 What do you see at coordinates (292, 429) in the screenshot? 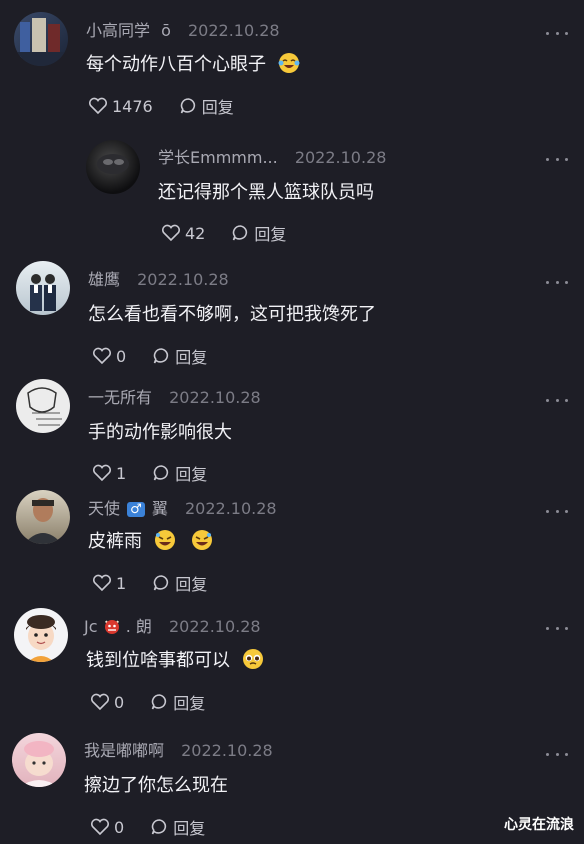
I see `comment-item: 一无所有 2022.10.28 手的动作影响很大 1 回复` at bounding box center [292, 429].